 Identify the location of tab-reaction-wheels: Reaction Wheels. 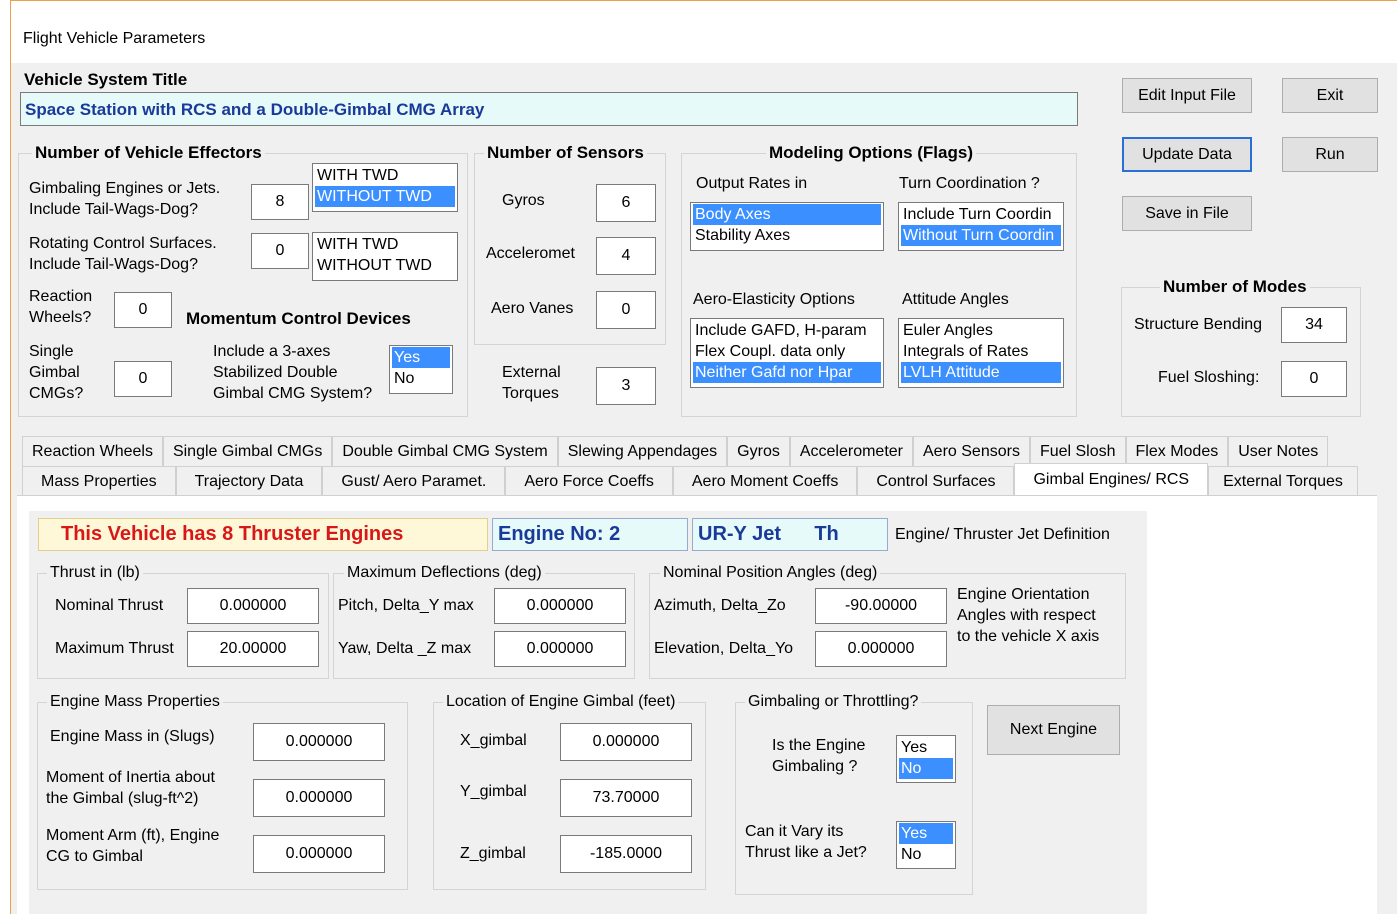
(92, 451).